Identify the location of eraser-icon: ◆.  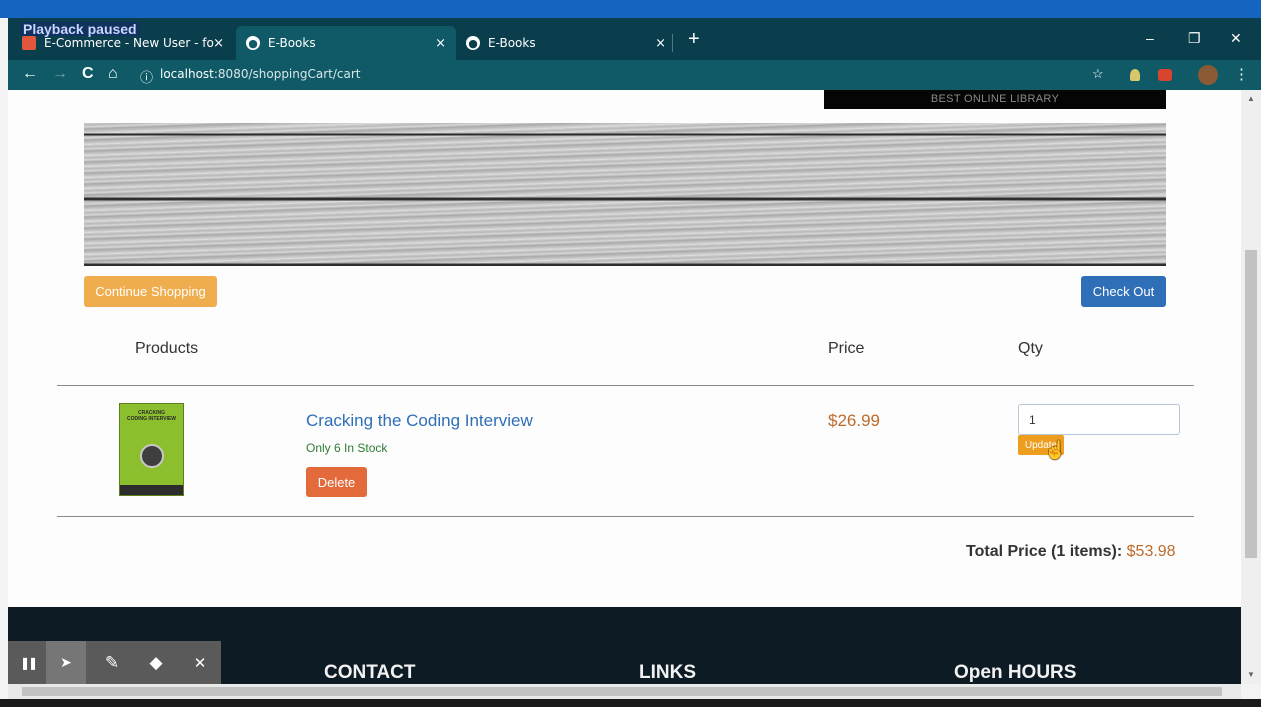
(156, 662).